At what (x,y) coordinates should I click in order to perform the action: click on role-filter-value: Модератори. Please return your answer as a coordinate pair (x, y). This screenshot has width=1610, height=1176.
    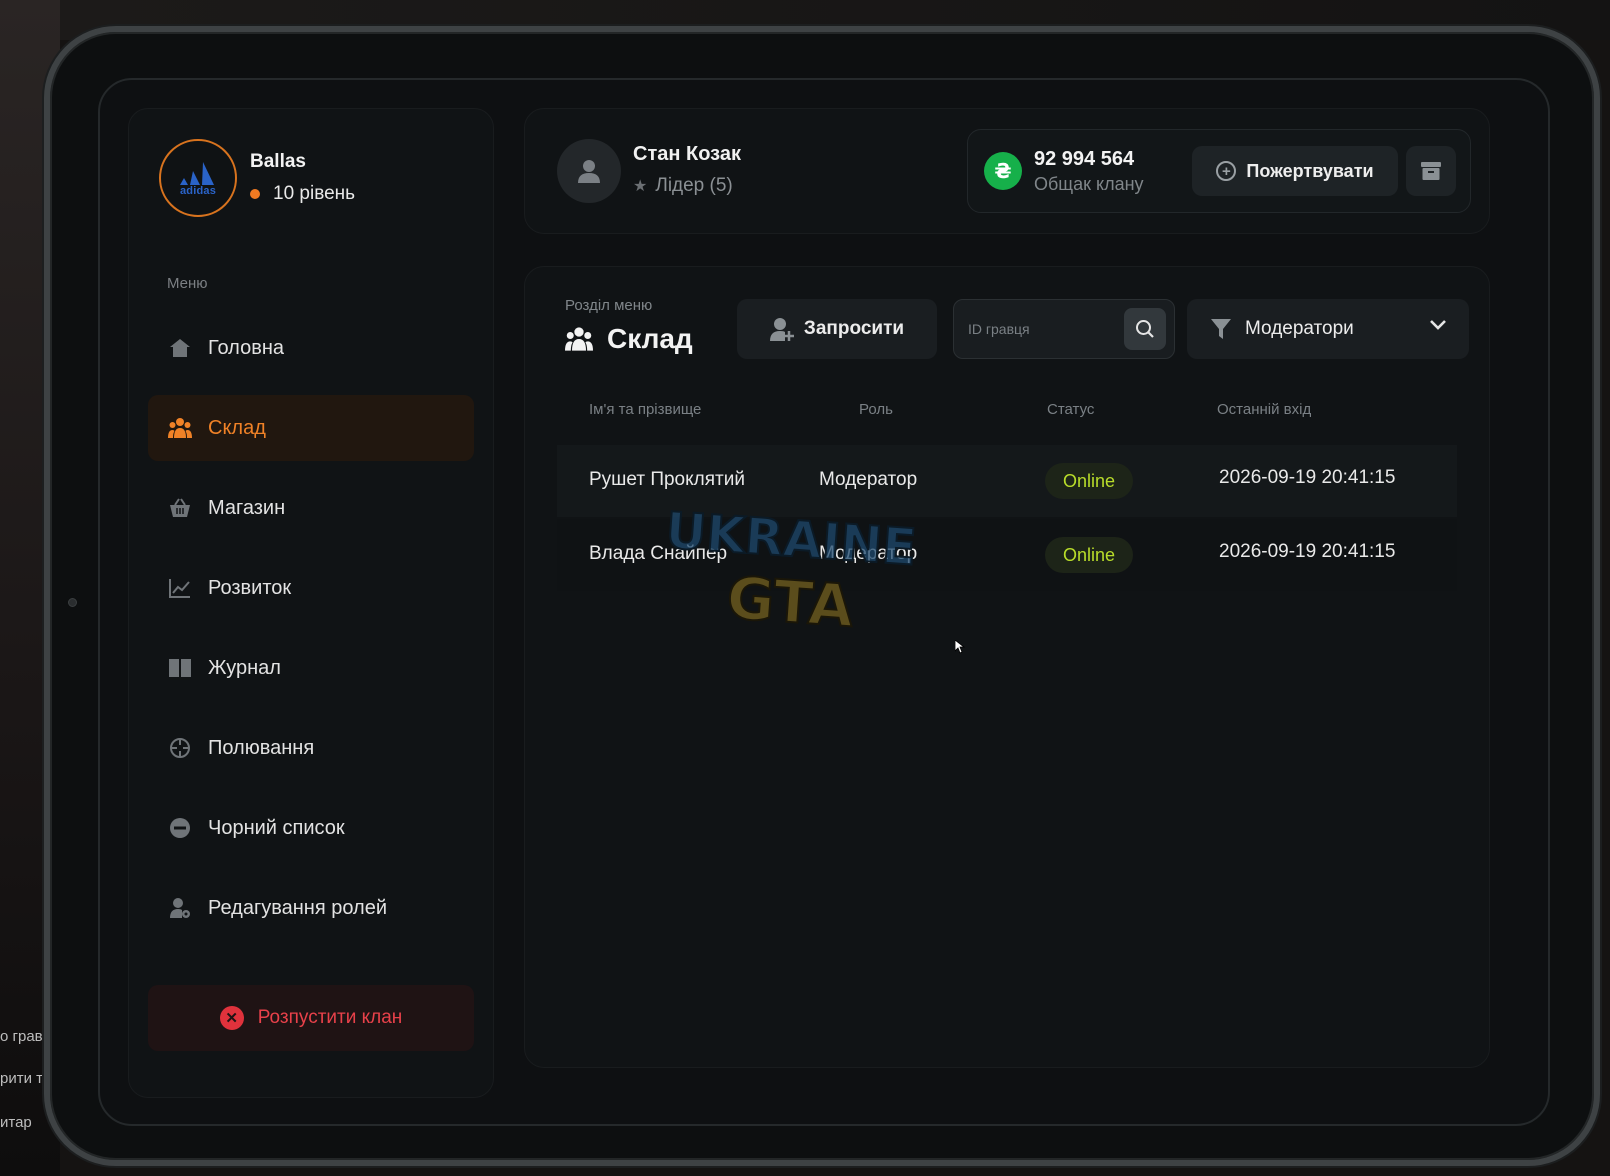
    Looking at the image, I should click on (1299, 328).